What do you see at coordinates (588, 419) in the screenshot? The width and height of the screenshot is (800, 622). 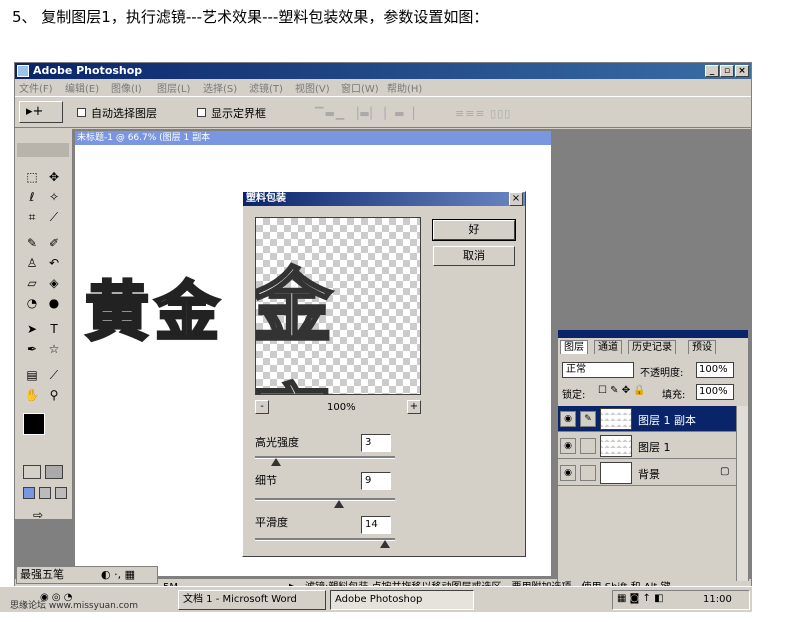 I see `link-brush-icon: ✎` at bounding box center [588, 419].